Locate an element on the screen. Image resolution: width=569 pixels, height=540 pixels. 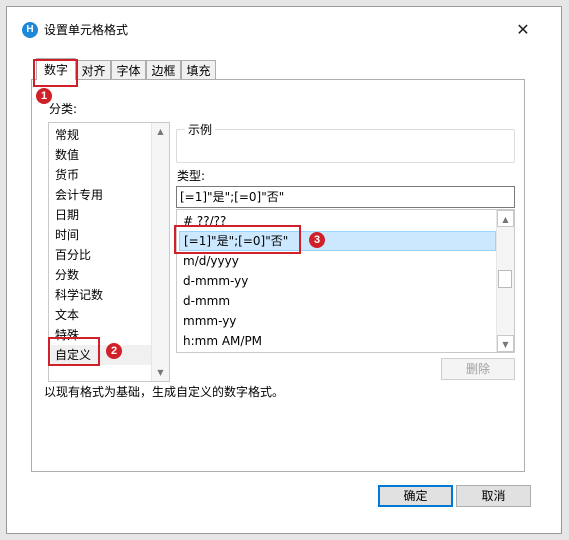
category-item: 货币 is located at coordinates (67, 175).